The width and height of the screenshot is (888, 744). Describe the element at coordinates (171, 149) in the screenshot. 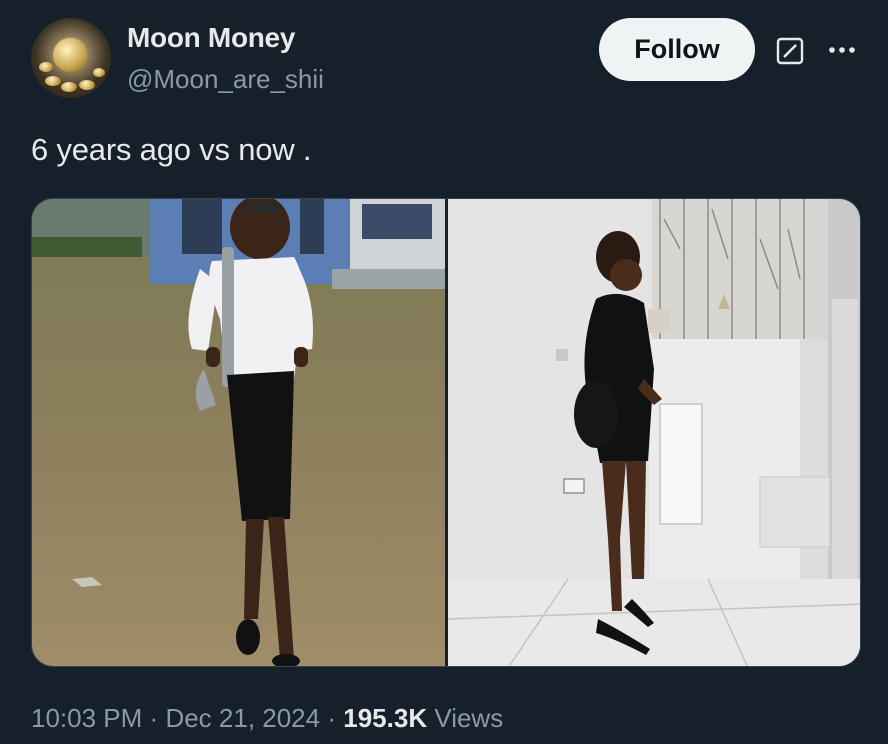

I see `tweet-text: 6 years ago vs now .` at that location.